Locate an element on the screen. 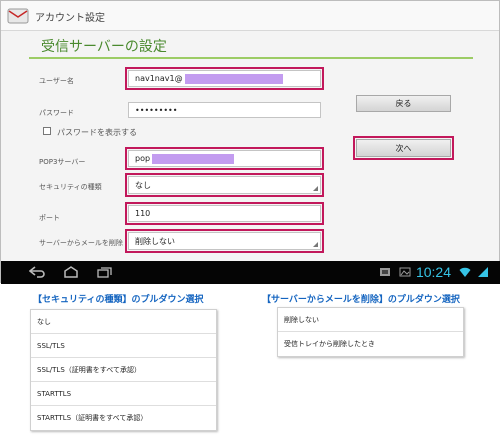 This screenshot has width=500, height=436. security-option: STARTTLS（証明書をすべて承認） is located at coordinates (123, 418).